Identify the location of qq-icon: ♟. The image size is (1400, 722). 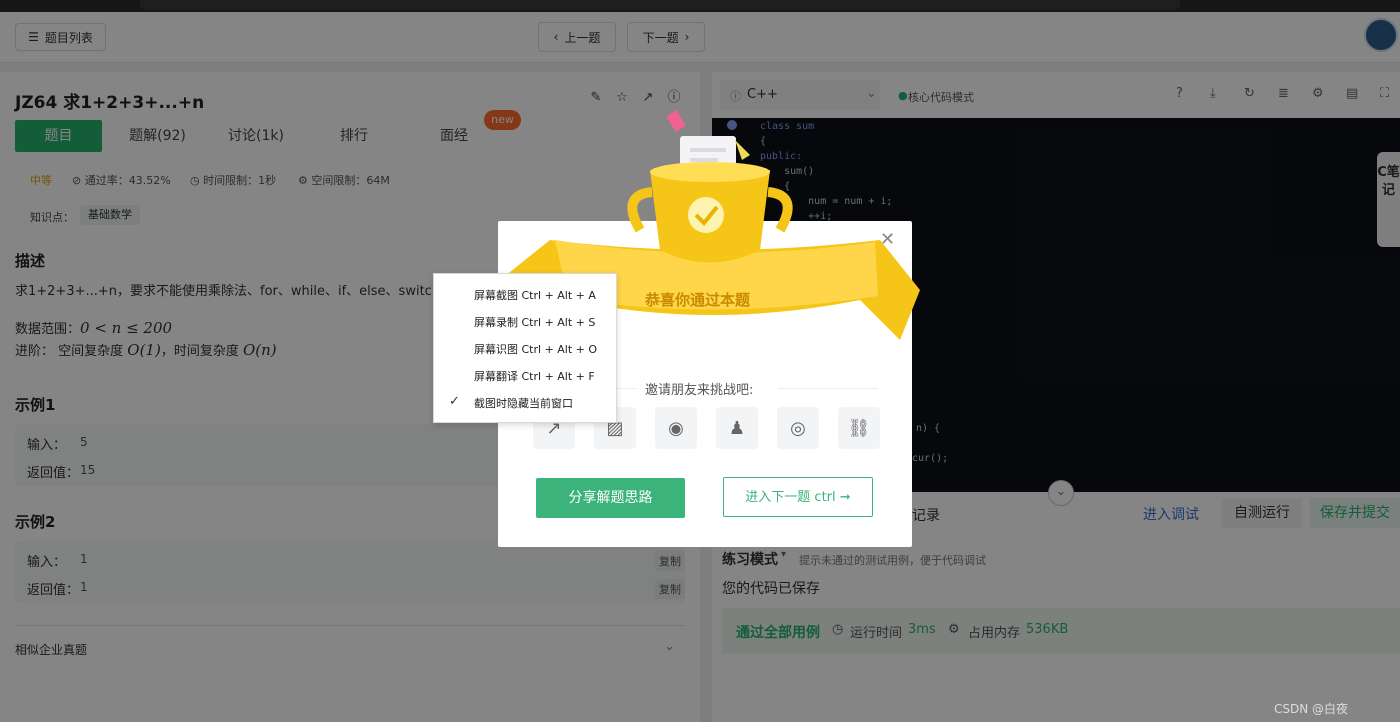
(737, 428).